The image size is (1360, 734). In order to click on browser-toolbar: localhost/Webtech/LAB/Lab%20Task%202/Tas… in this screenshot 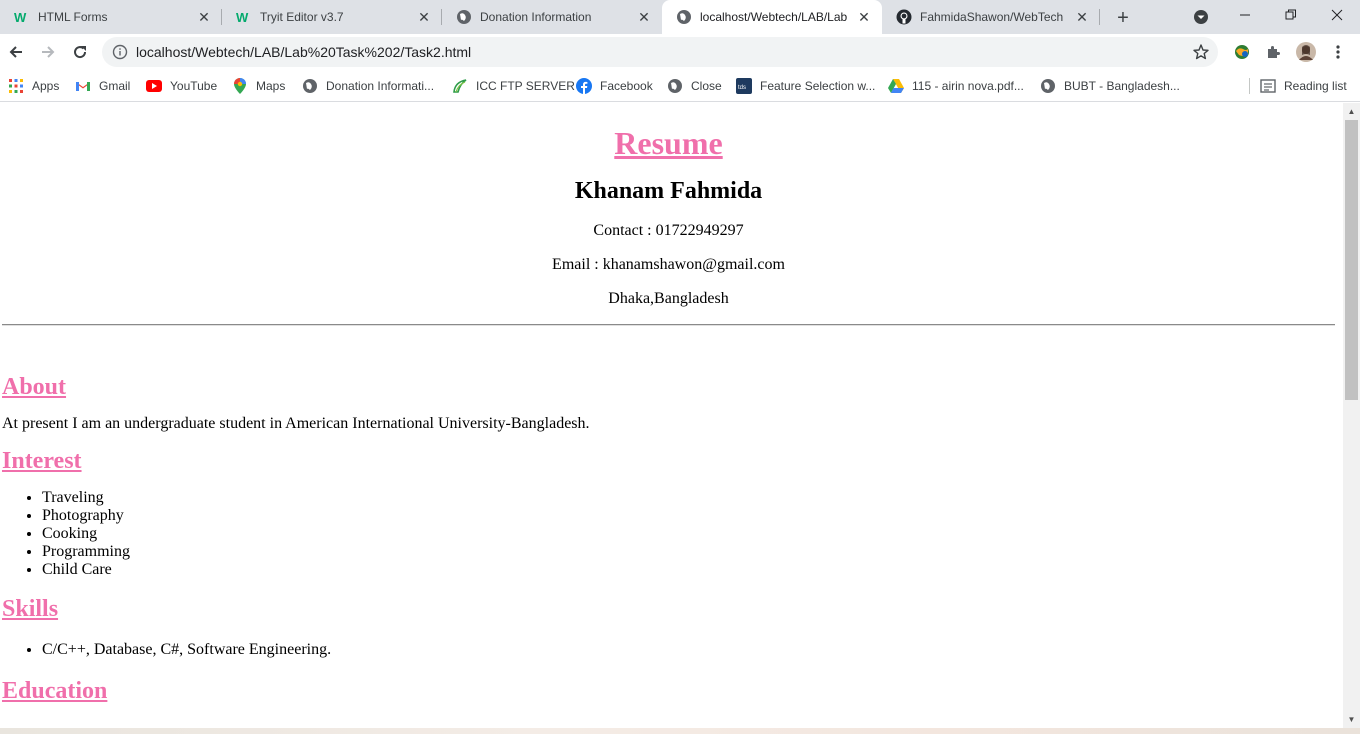, I will do `click(680, 52)`.